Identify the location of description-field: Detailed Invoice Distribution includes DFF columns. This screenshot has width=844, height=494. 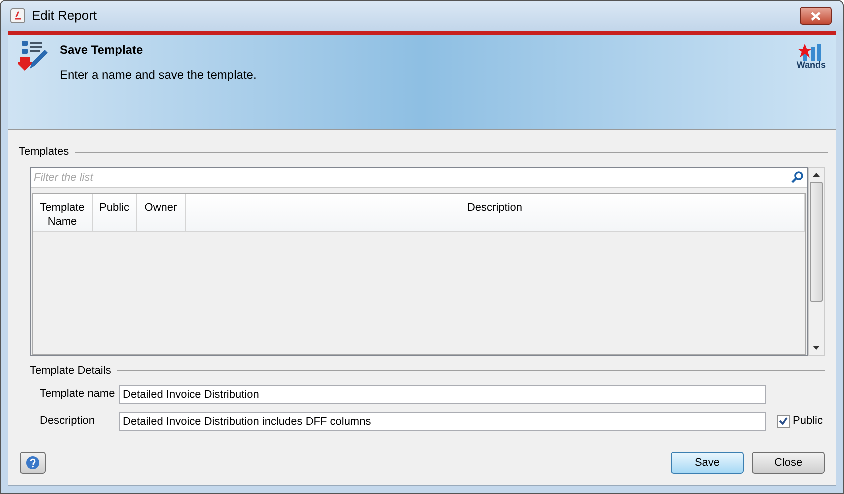
(442, 421).